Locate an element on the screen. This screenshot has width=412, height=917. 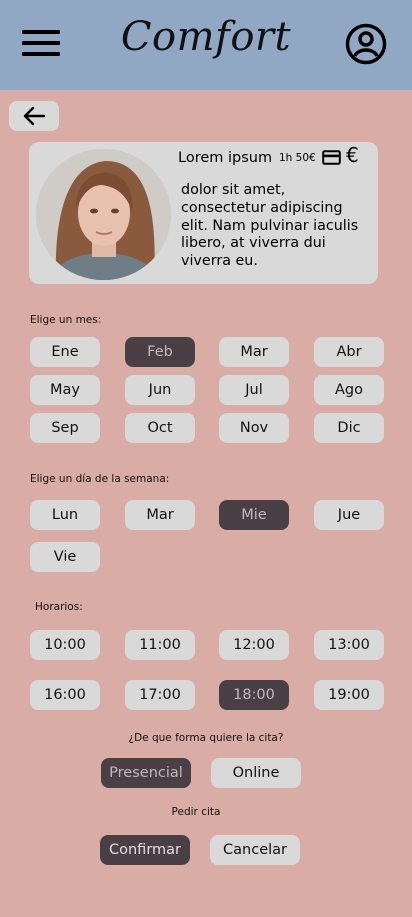
month-section-label: Elige un mes: is located at coordinates (66, 320).